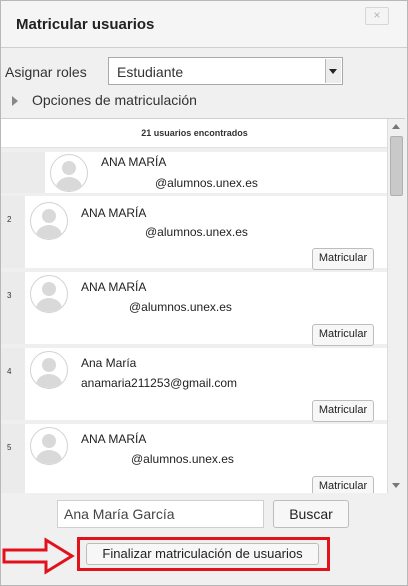  Describe the element at coordinates (194, 172) in the screenshot. I see `list-item: ANA MARÍA @alumnos.unex.es` at that location.